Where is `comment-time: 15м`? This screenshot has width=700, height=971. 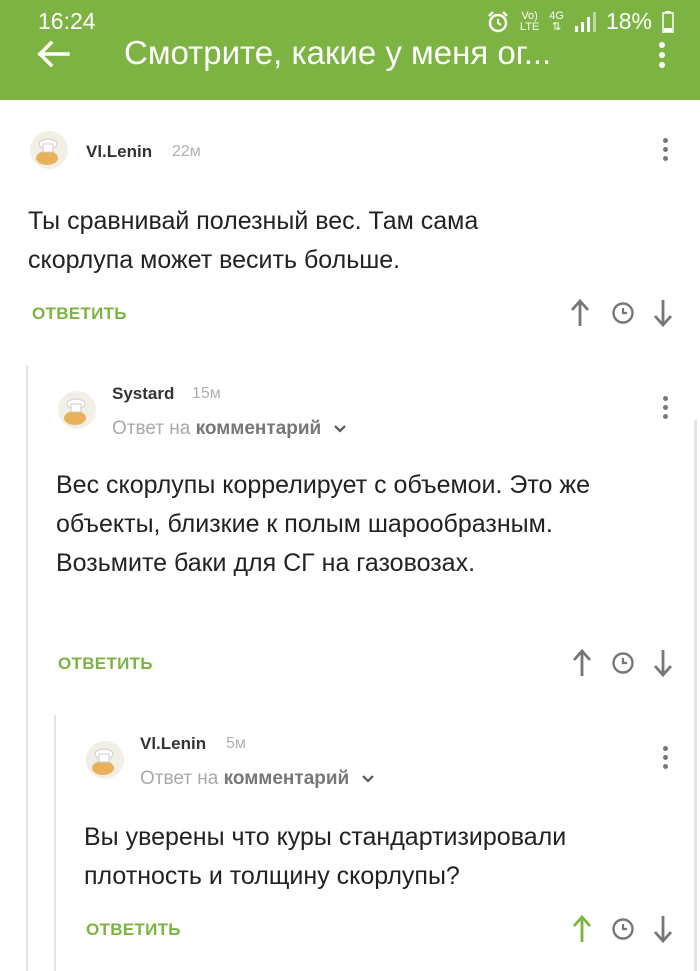 comment-time: 15м is located at coordinates (206, 393).